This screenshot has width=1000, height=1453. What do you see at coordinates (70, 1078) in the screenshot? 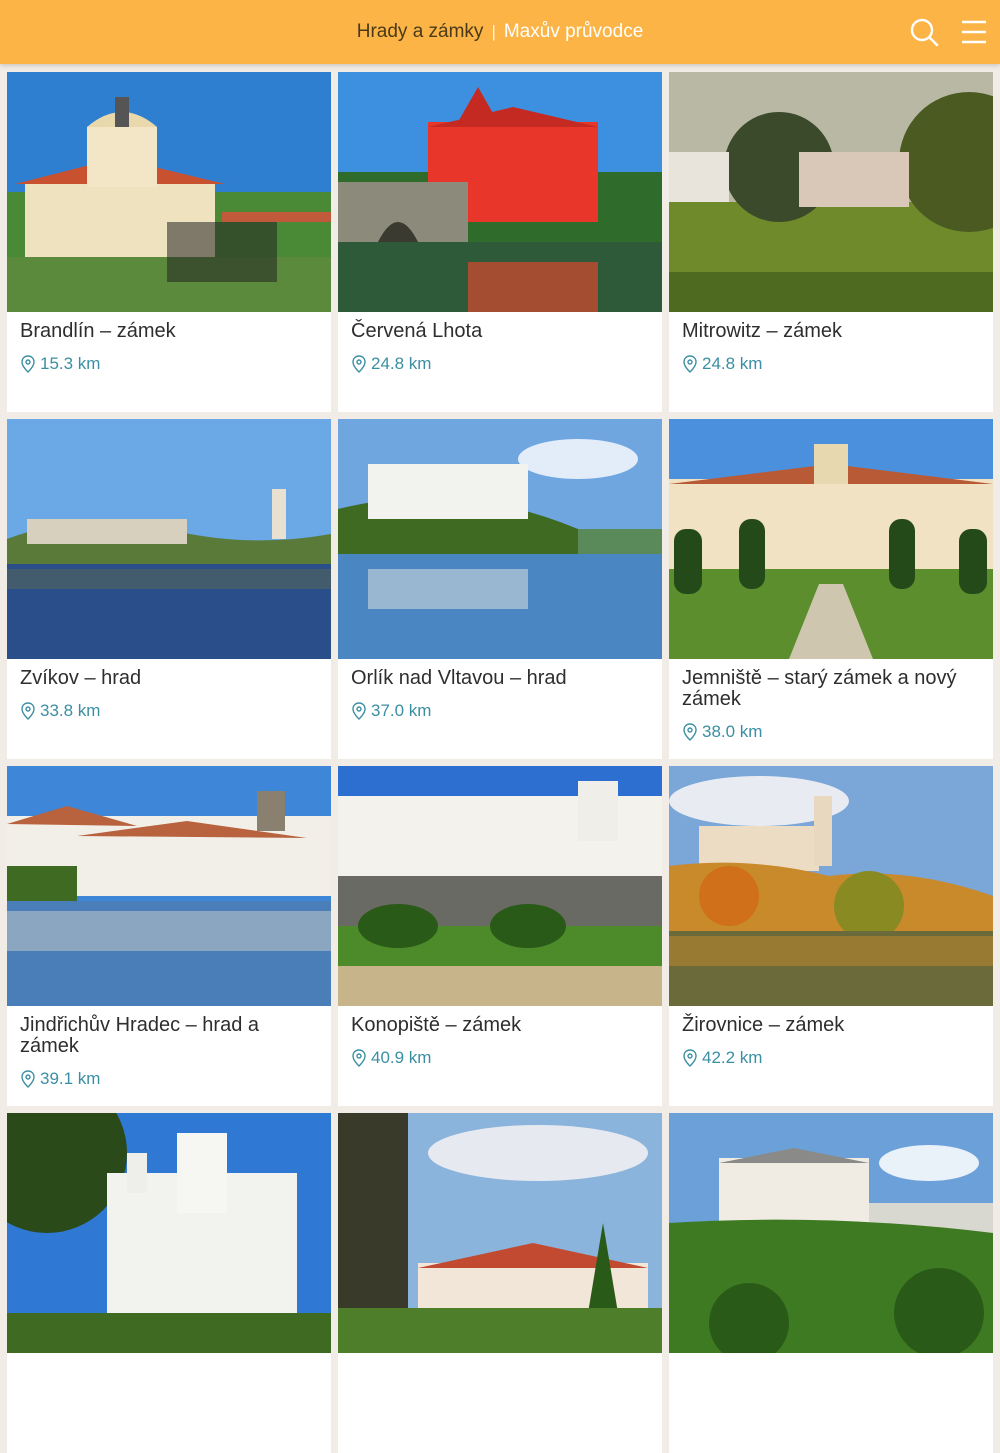
I see `place-distance: 39.1 km` at bounding box center [70, 1078].